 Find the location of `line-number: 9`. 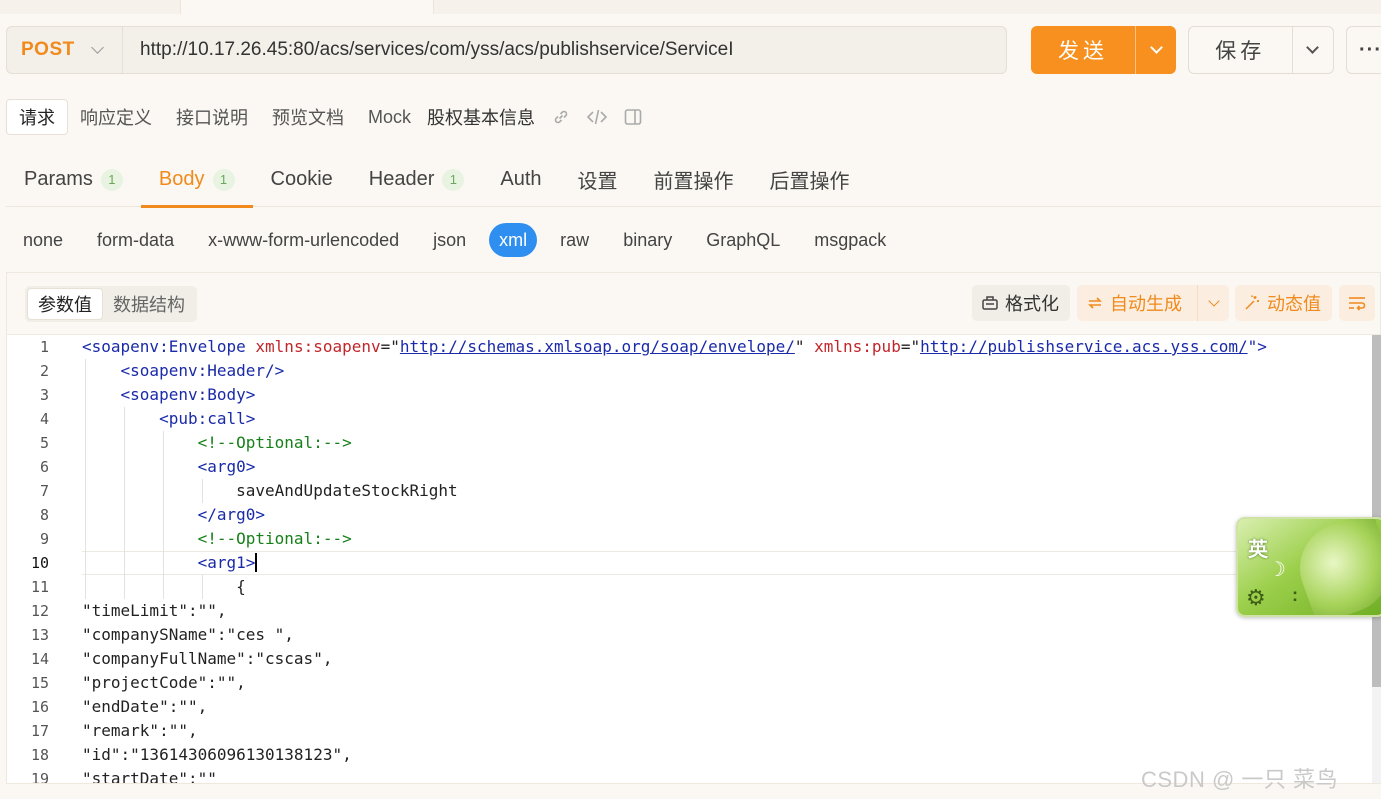

line-number: 9 is located at coordinates (44, 539).